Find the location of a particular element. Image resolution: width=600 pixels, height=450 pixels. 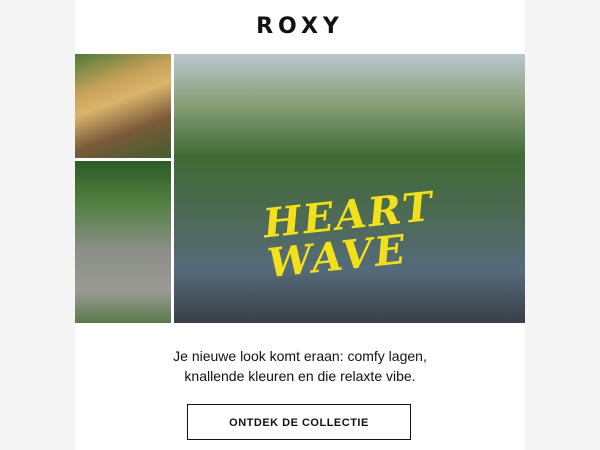

tagline-line1: Je nieuwe look komt eraan: comfy lagen, is located at coordinates (300, 356).